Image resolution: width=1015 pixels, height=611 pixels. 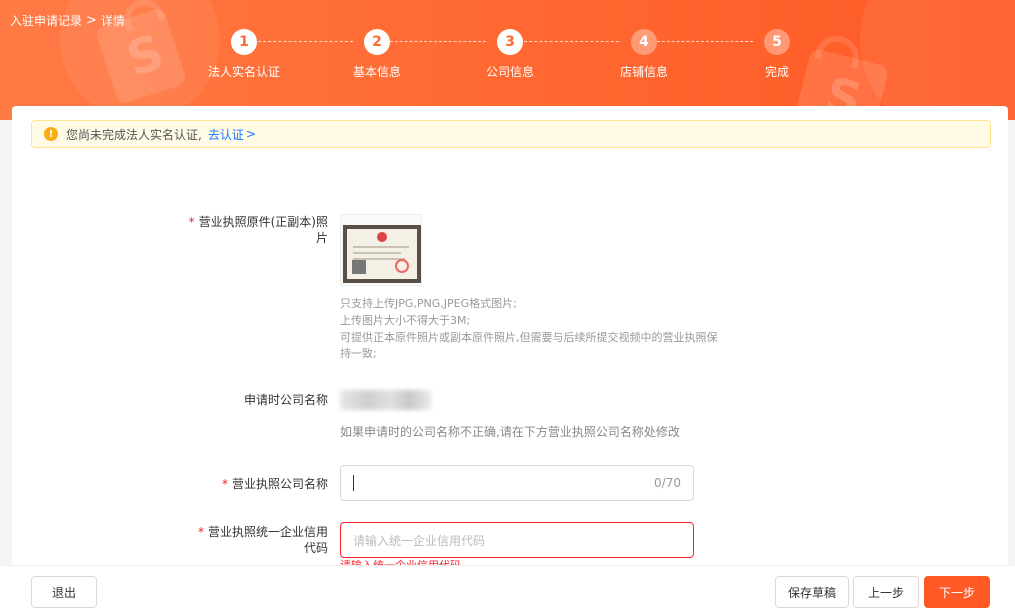 What do you see at coordinates (812, 592) in the screenshot?
I see `save-draft-button: 保存草稿` at bounding box center [812, 592].